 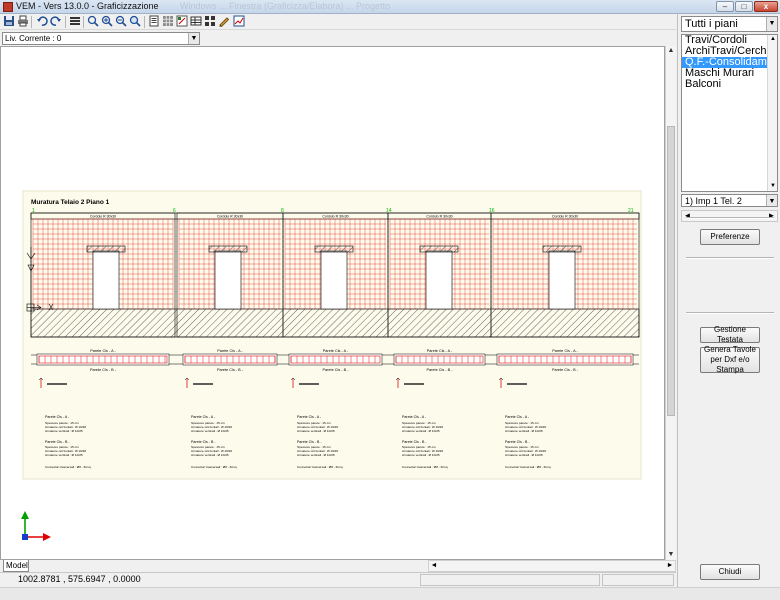 I want to click on table-icon, so click(x=195, y=21).